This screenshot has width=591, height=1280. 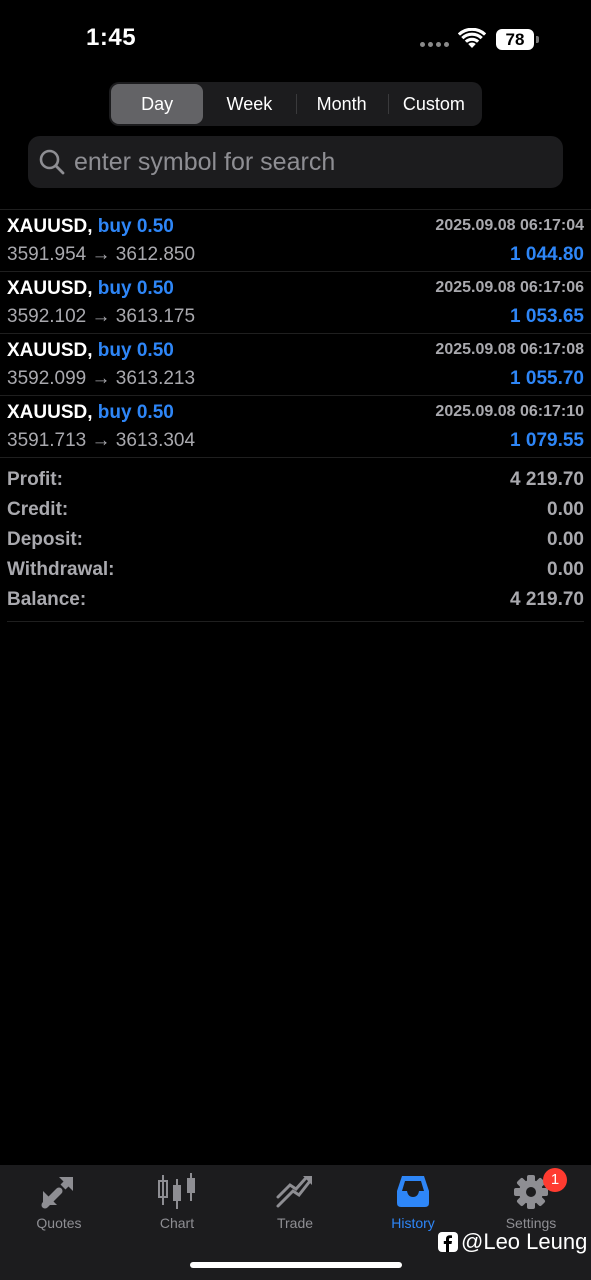 I want to click on status-time: 1:45, so click(x=111, y=37).